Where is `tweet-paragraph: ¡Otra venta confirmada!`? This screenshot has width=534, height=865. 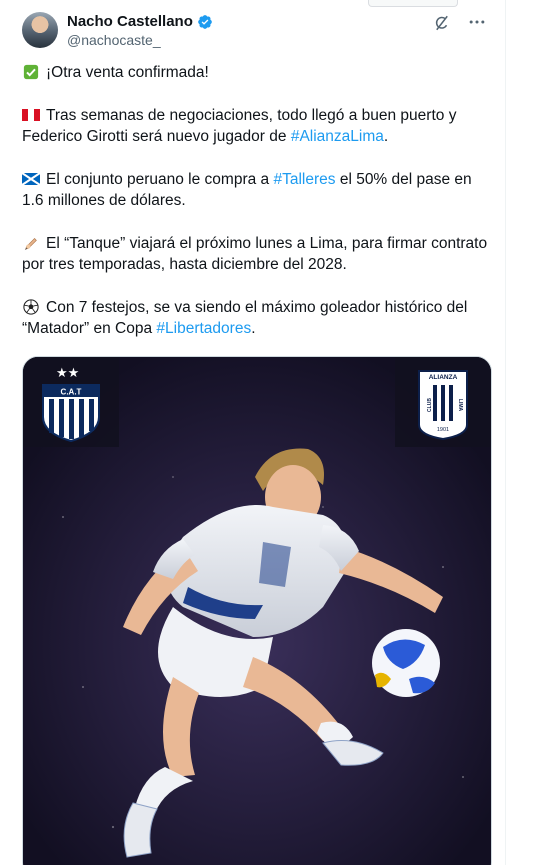
tweet-paragraph: ¡Otra venta confirmada! is located at coordinates (257, 72).